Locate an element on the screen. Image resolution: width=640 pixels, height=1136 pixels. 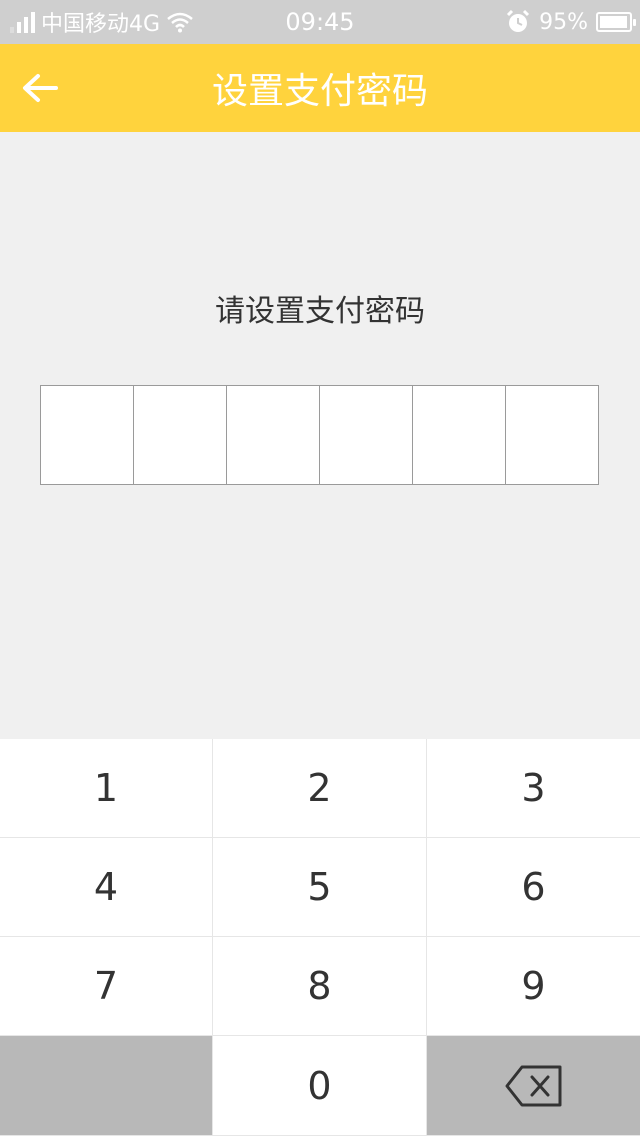
key-9: 9 is located at coordinates (533, 986).